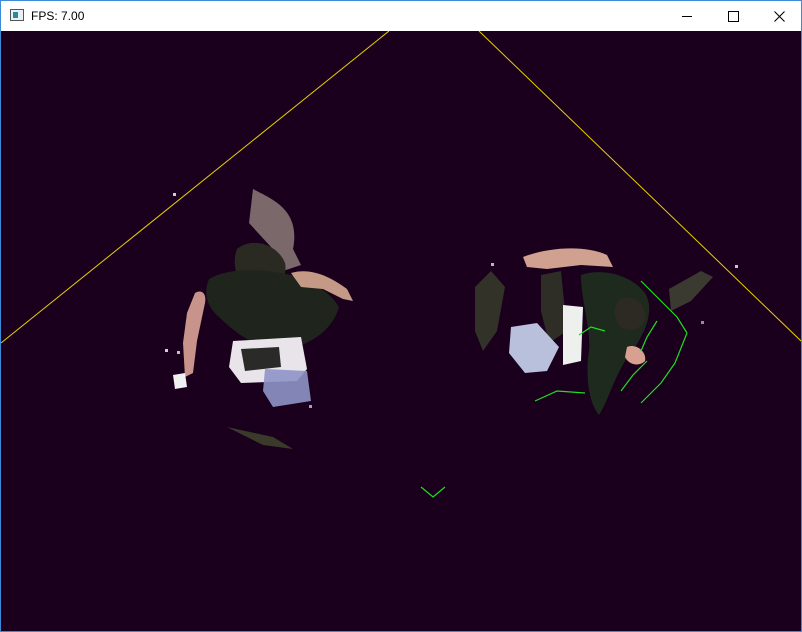  I want to click on cables-right, so click(691, 291).